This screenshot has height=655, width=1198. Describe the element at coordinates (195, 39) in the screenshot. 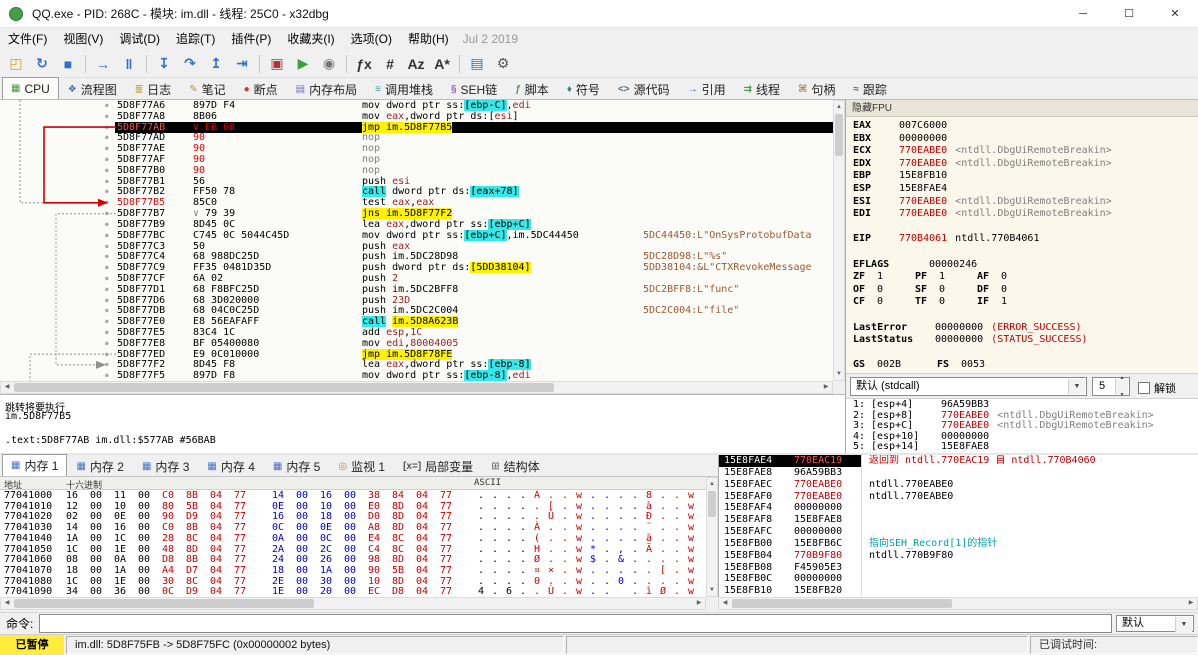

I see `menu-item-3: 追踪(T)` at that location.